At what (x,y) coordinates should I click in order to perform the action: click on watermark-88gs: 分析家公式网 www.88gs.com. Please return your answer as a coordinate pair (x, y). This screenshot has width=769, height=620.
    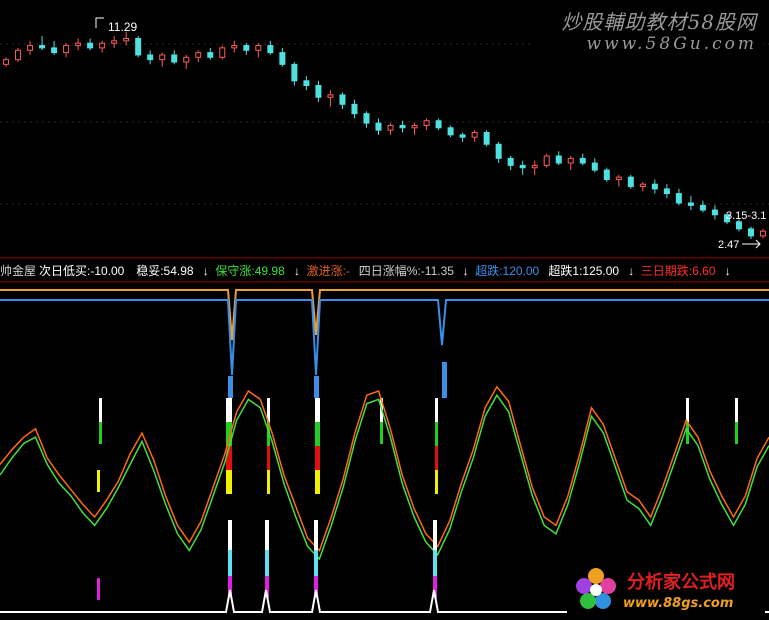
    Looking at the image, I should click on (666, 589).